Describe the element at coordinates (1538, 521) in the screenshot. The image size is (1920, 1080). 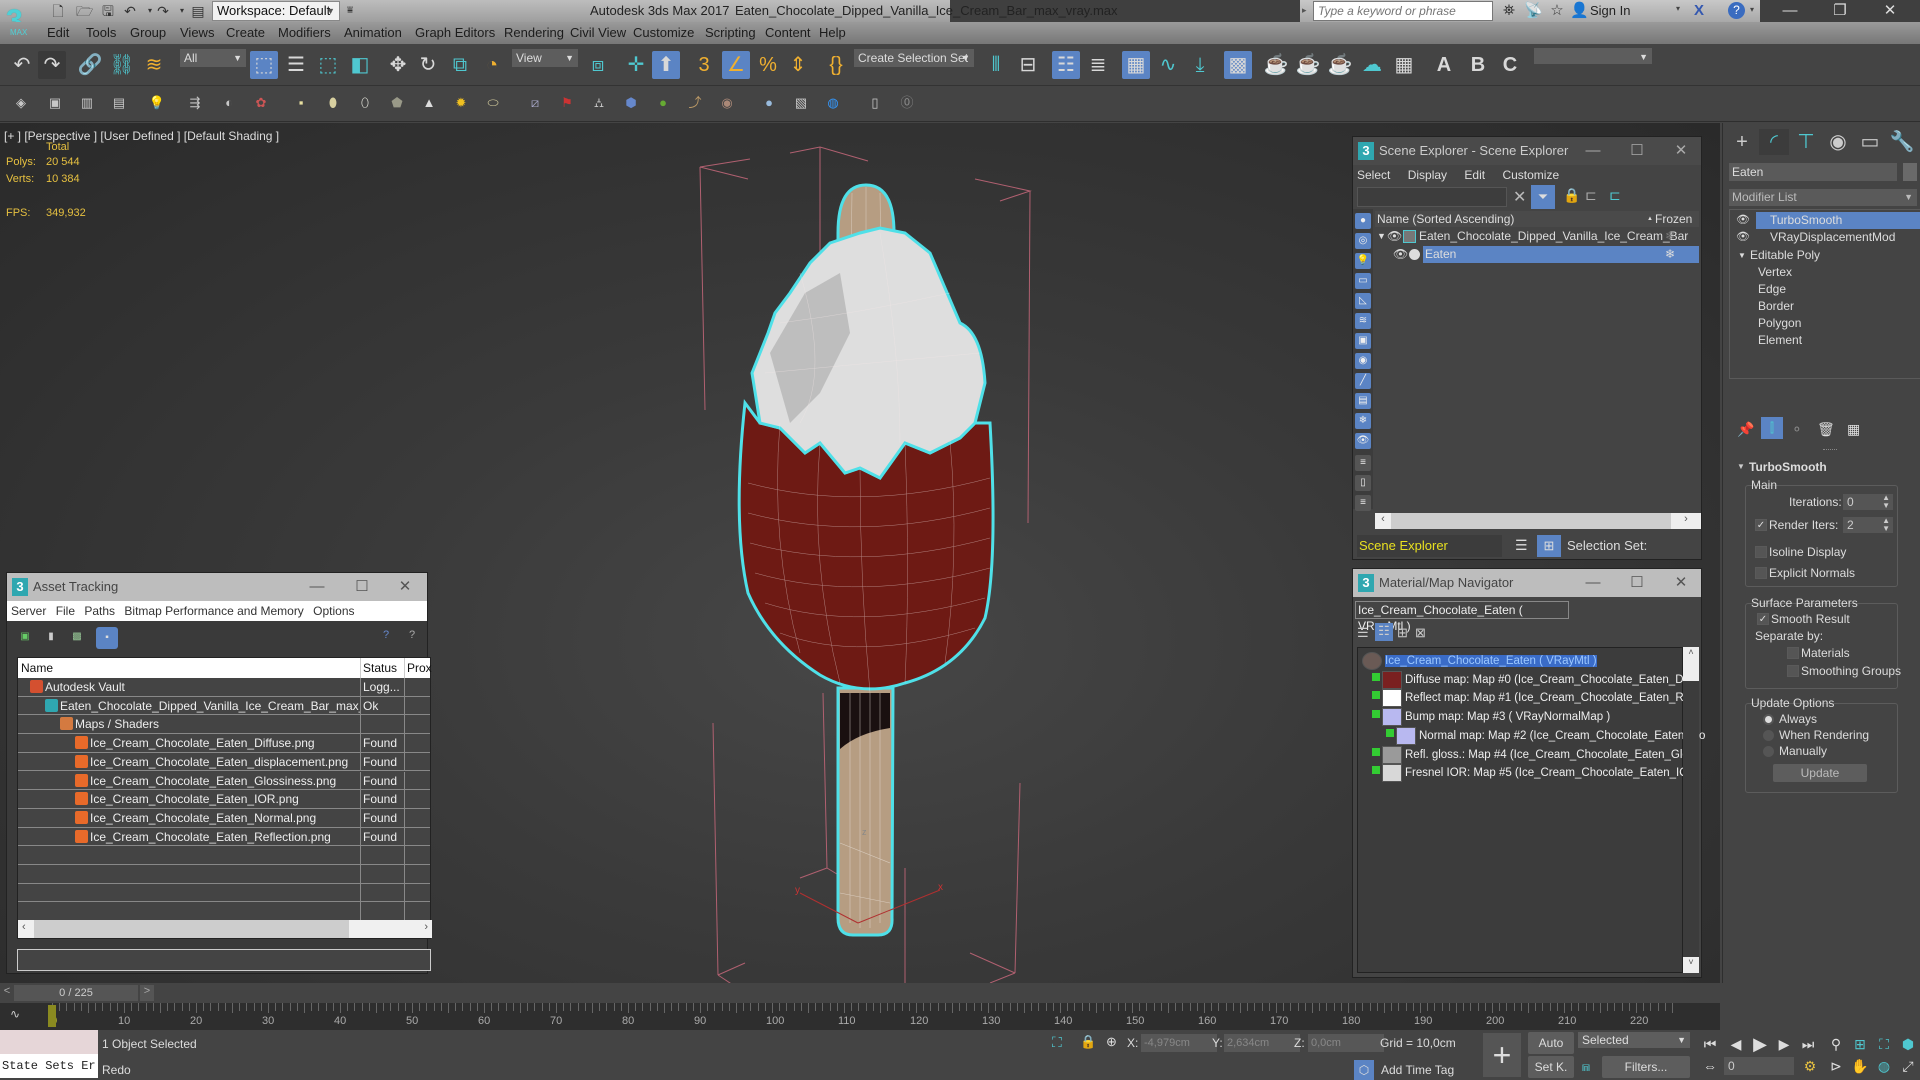
I see `horizontal-scrollbar: ‹ ›` at that location.